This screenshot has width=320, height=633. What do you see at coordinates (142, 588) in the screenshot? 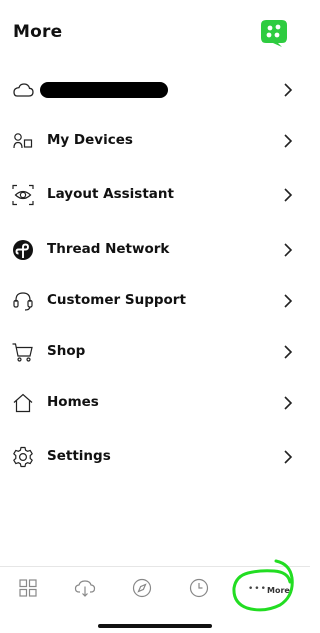
I see `compass-icon` at bounding box center [142, 588].